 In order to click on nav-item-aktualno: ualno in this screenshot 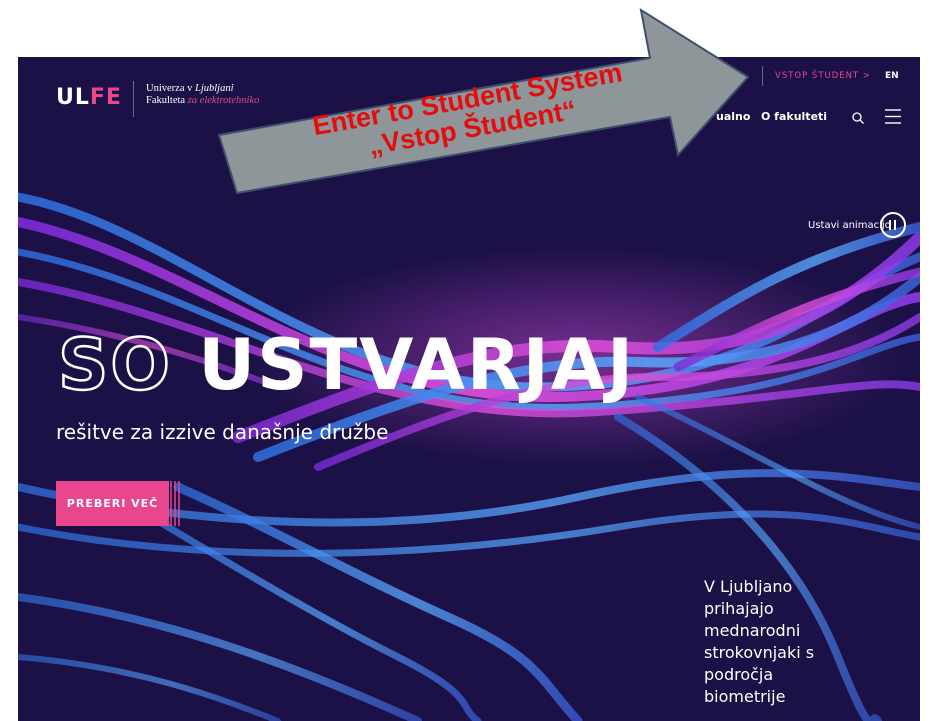, I will do `click(733, 116)`.